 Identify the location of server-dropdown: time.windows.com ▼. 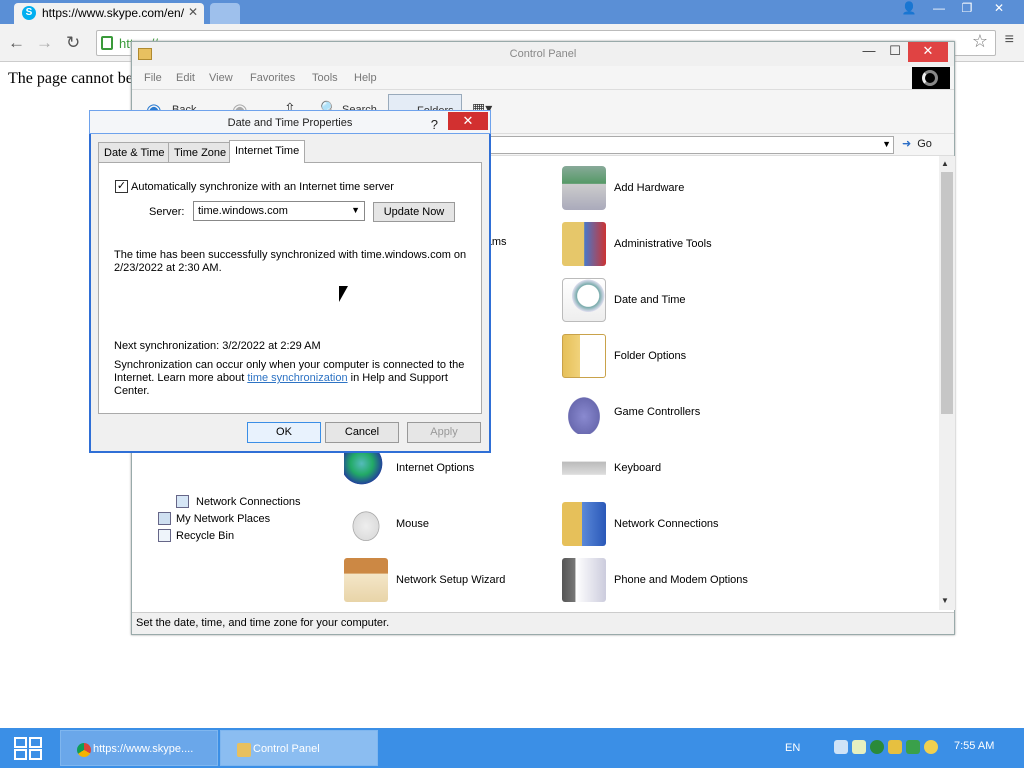
(279, 211).